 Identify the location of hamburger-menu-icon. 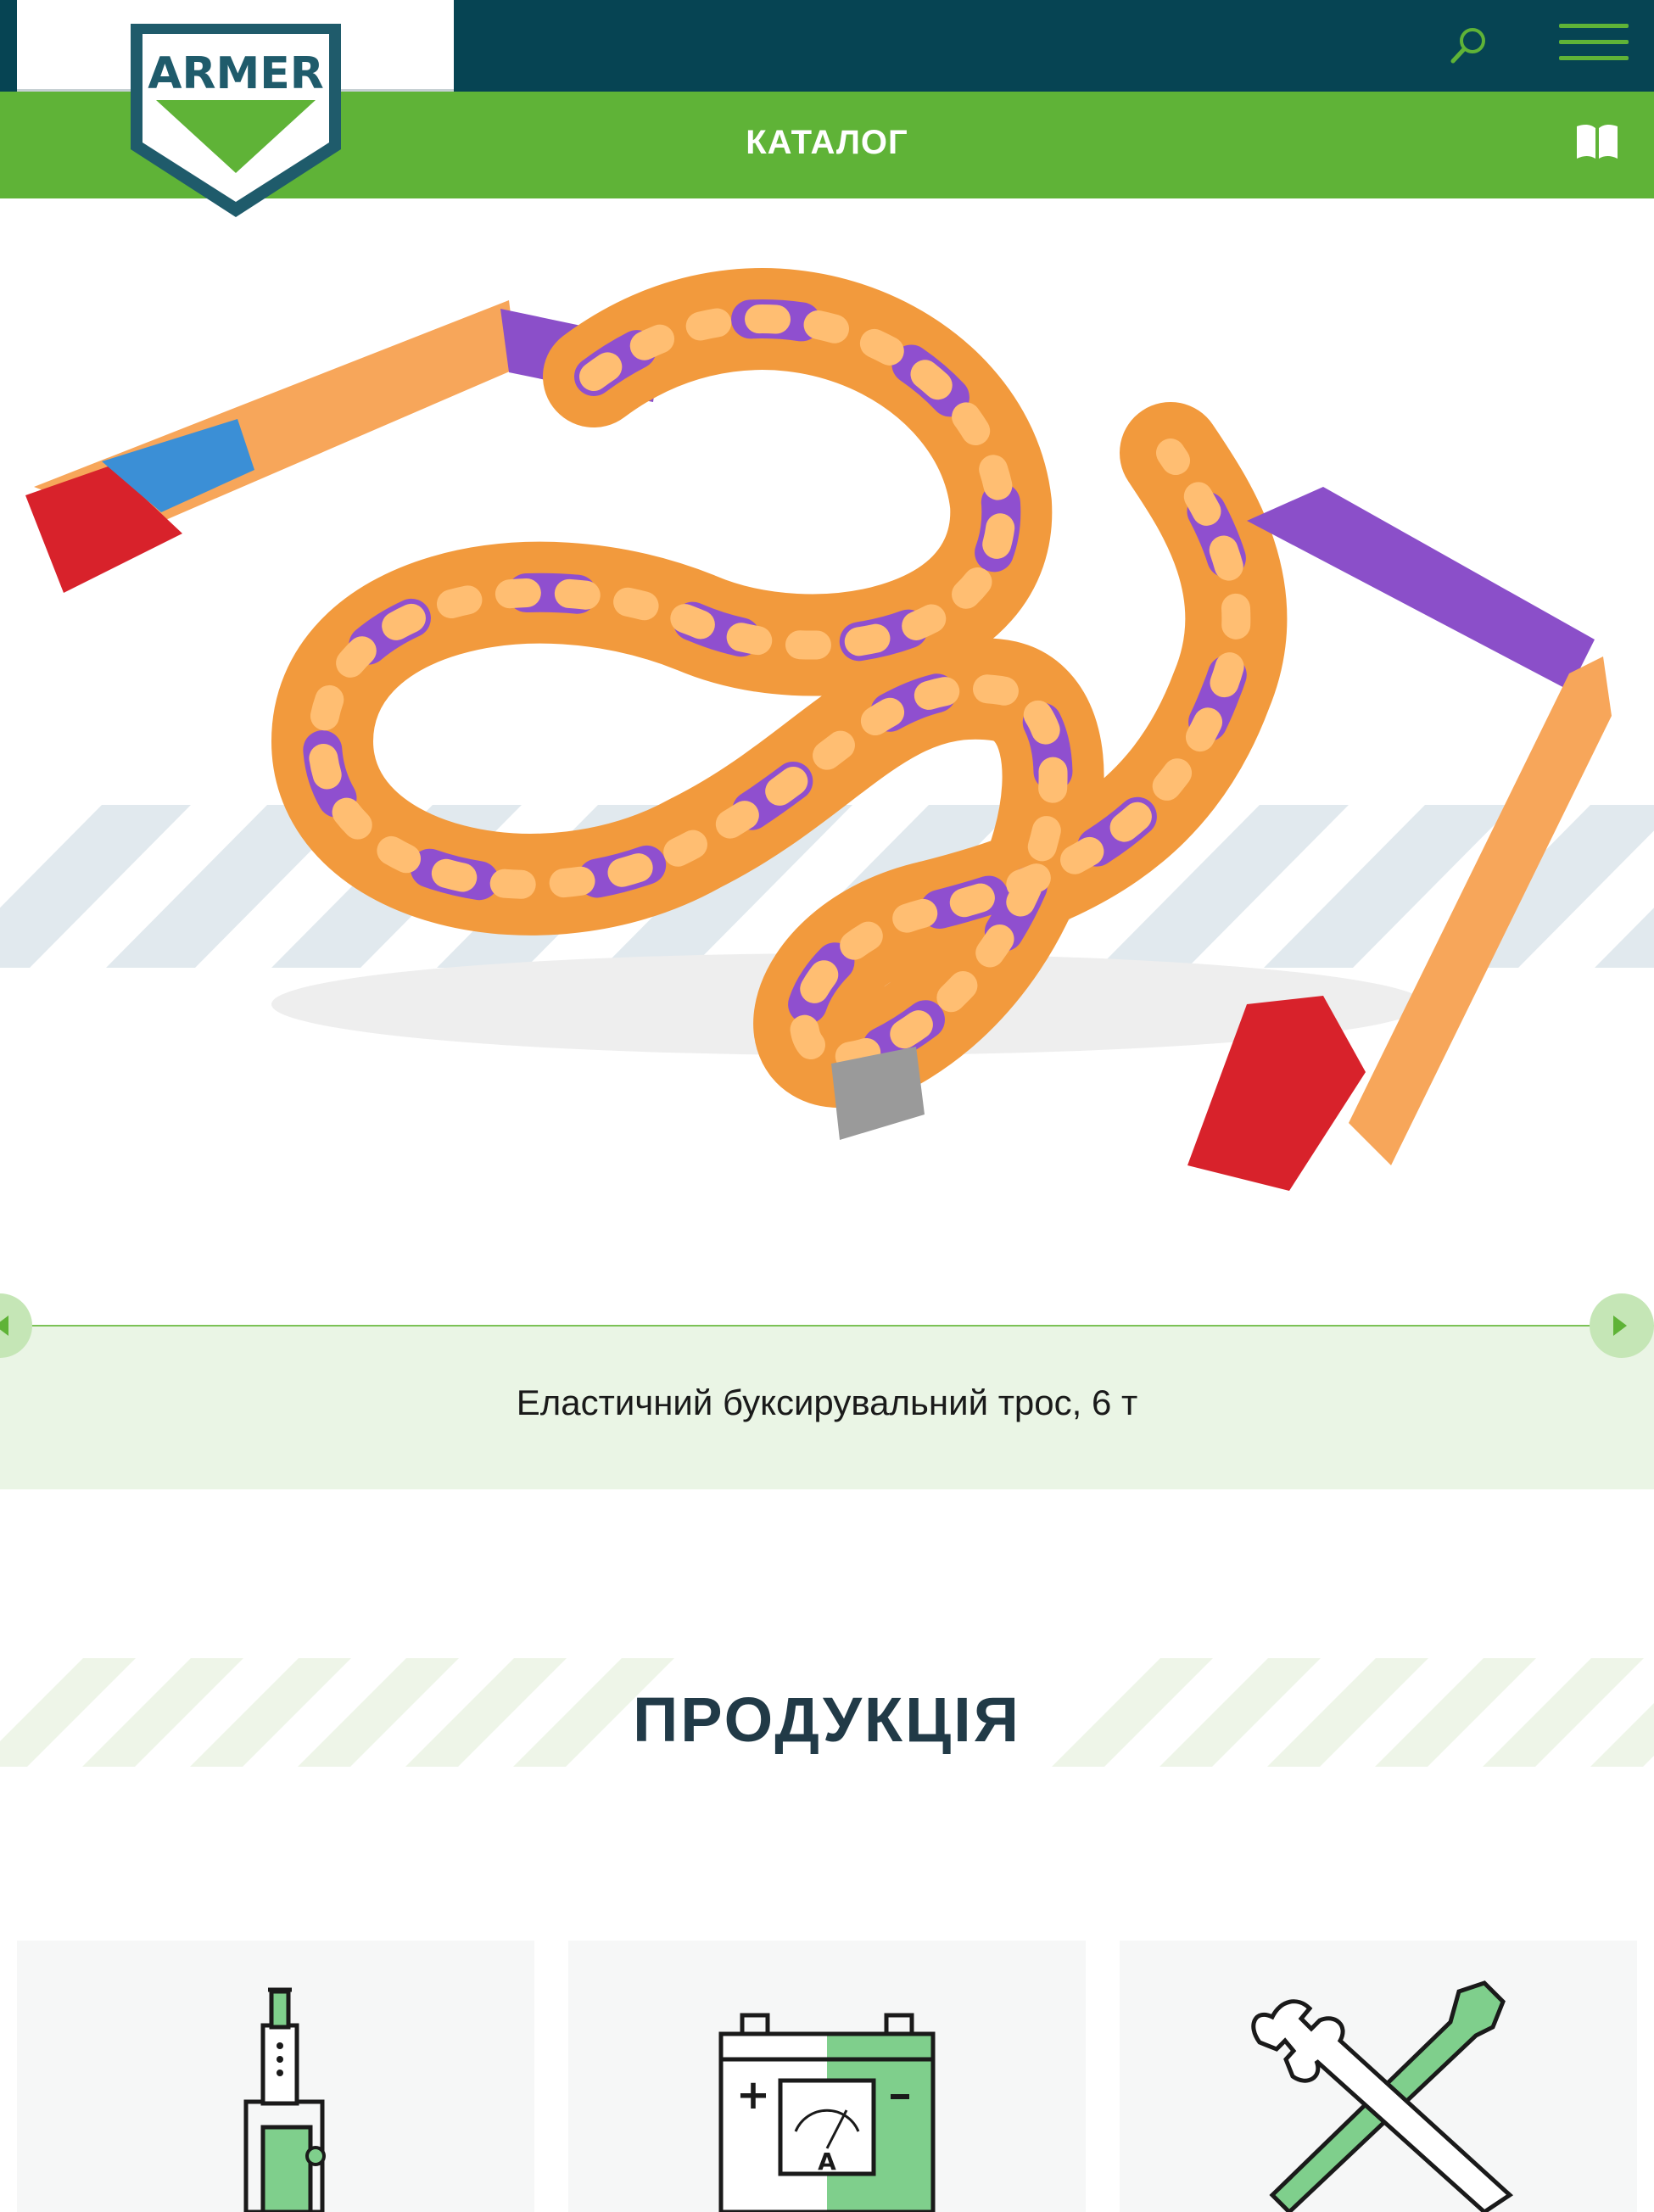
(1594, 42).